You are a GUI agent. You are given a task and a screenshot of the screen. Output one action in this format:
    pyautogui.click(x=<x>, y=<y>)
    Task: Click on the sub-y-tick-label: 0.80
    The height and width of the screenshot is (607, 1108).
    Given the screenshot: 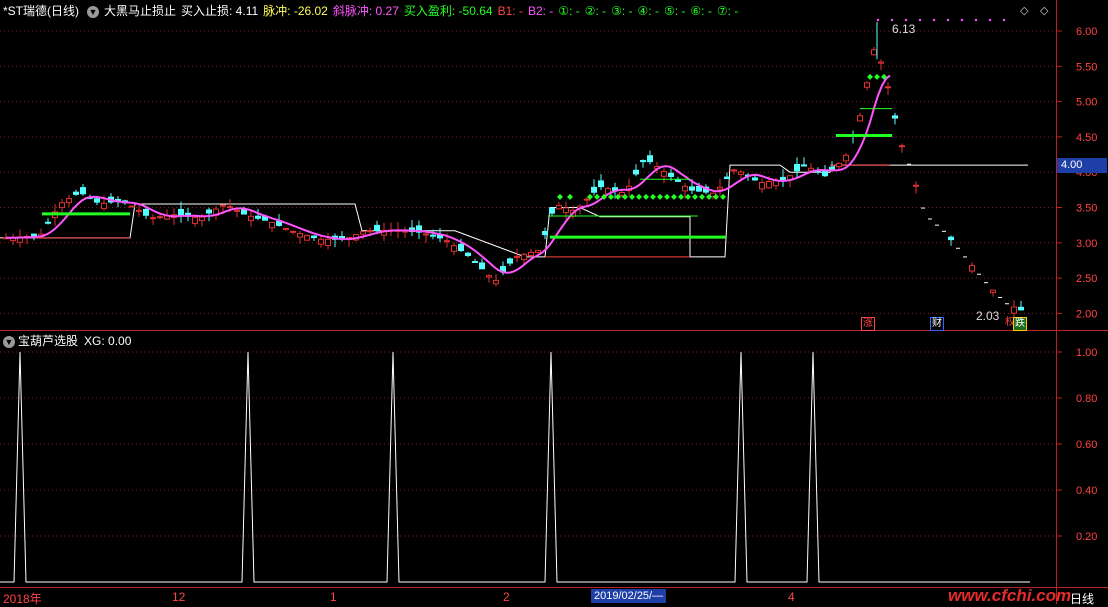 What is the action you would take?
    pyautogui.click(x=1086, y=399)
    